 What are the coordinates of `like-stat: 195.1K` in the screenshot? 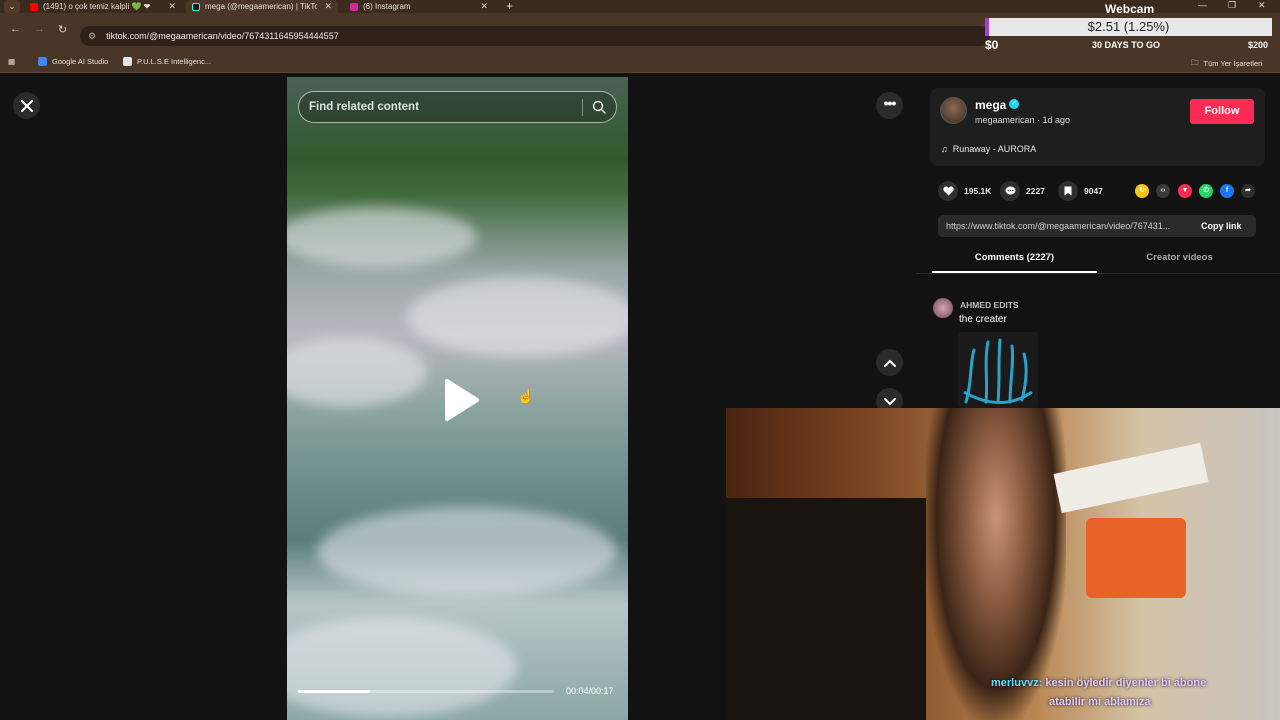 It's located at (964, 191).